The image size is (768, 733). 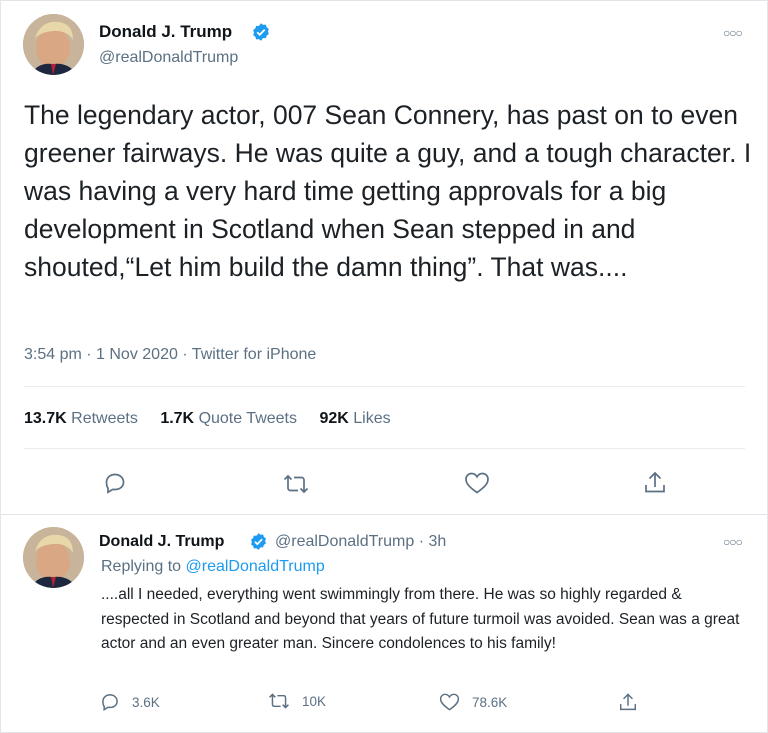 I want to click on reply-like-button: 78.6K, so click(x=473, y=702).